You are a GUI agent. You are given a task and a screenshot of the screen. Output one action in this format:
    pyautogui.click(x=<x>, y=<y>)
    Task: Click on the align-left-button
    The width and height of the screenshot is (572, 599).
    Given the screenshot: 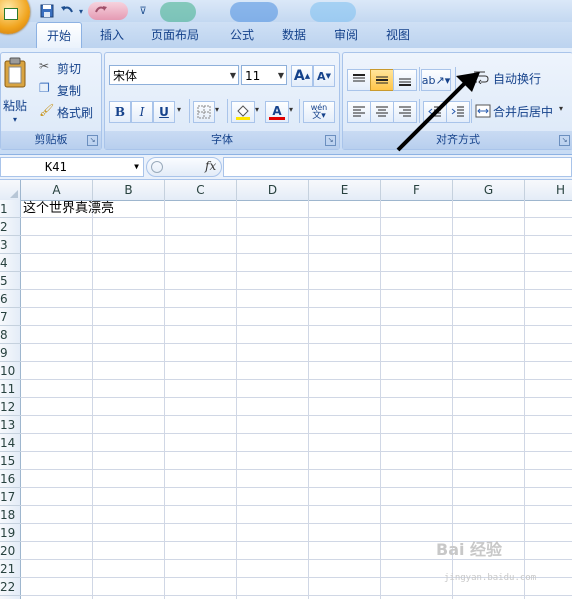 What is the action you would take?
    pyautogui.click(x=359, y=112)
    